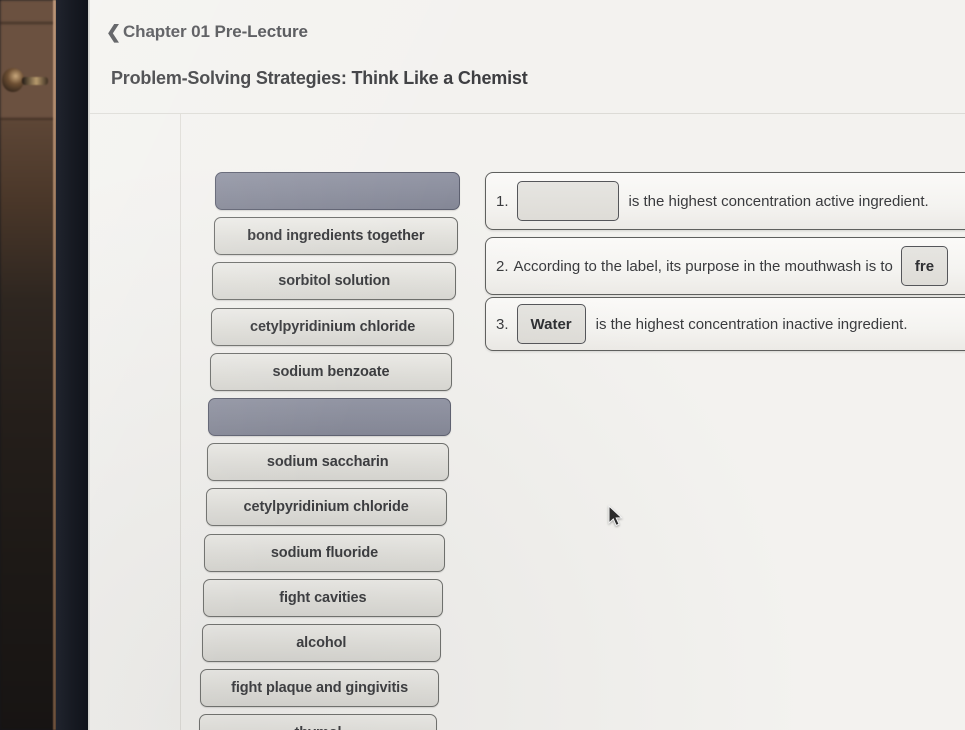  What do you see at coordinates (73, 365) in the screenshot?
I see `device-bezel` at bounding box center [73, 365].